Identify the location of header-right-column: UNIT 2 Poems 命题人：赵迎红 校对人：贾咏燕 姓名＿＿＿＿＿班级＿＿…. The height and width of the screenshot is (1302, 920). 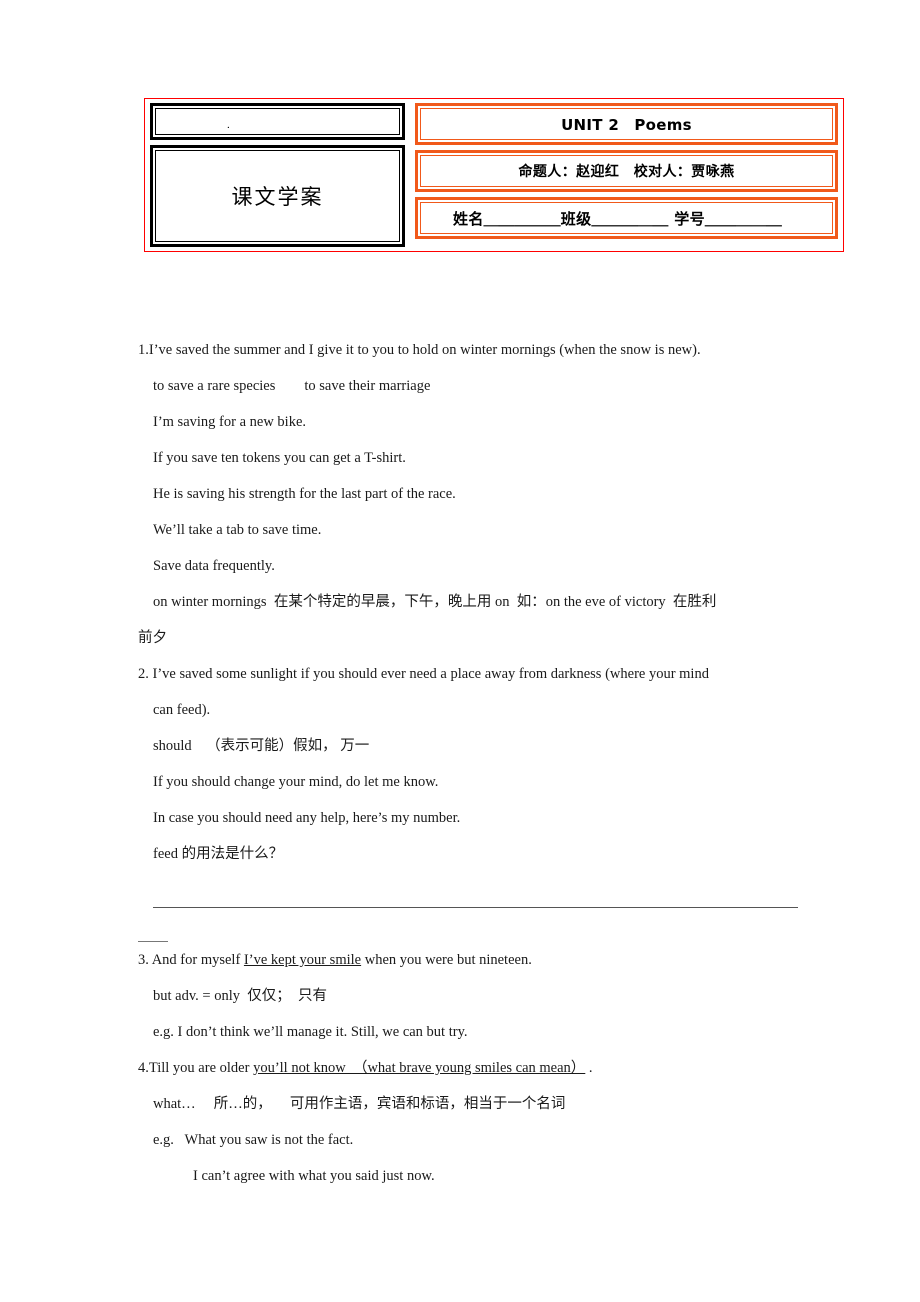
(626, 175).